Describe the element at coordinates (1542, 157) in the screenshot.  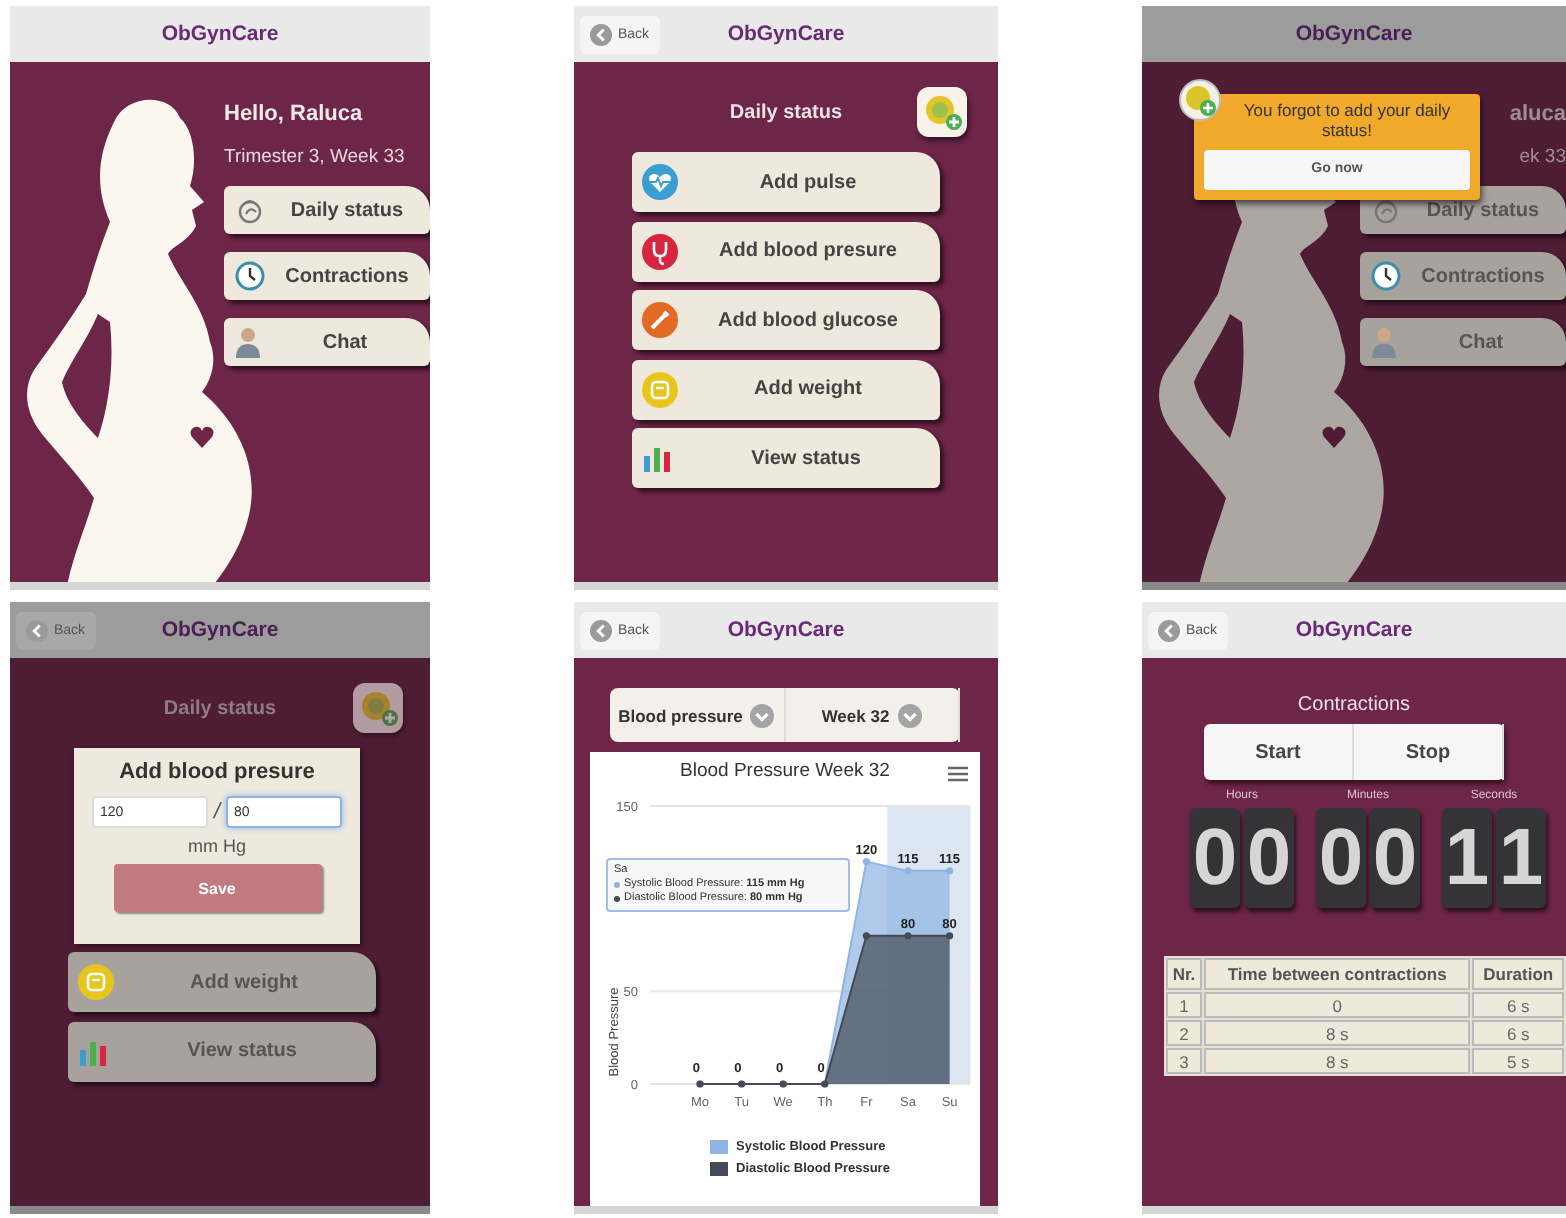
I see `pregnancy-week-text: ek 33` at that location.